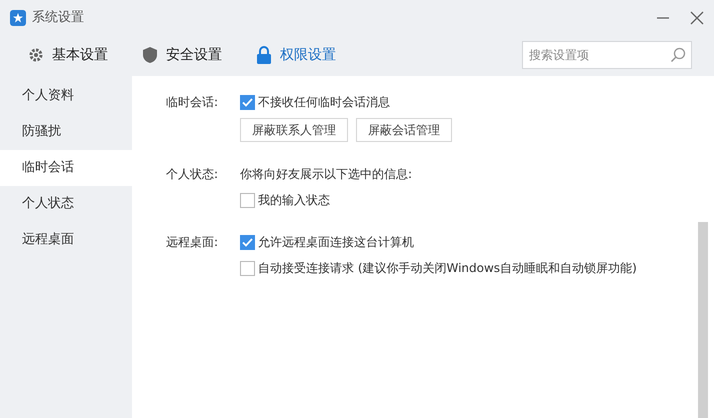  What do you see at coordinates (193, 242) in the screenshot?
I see `section-label: 远程桌面:` at bounding box center [193, 242].